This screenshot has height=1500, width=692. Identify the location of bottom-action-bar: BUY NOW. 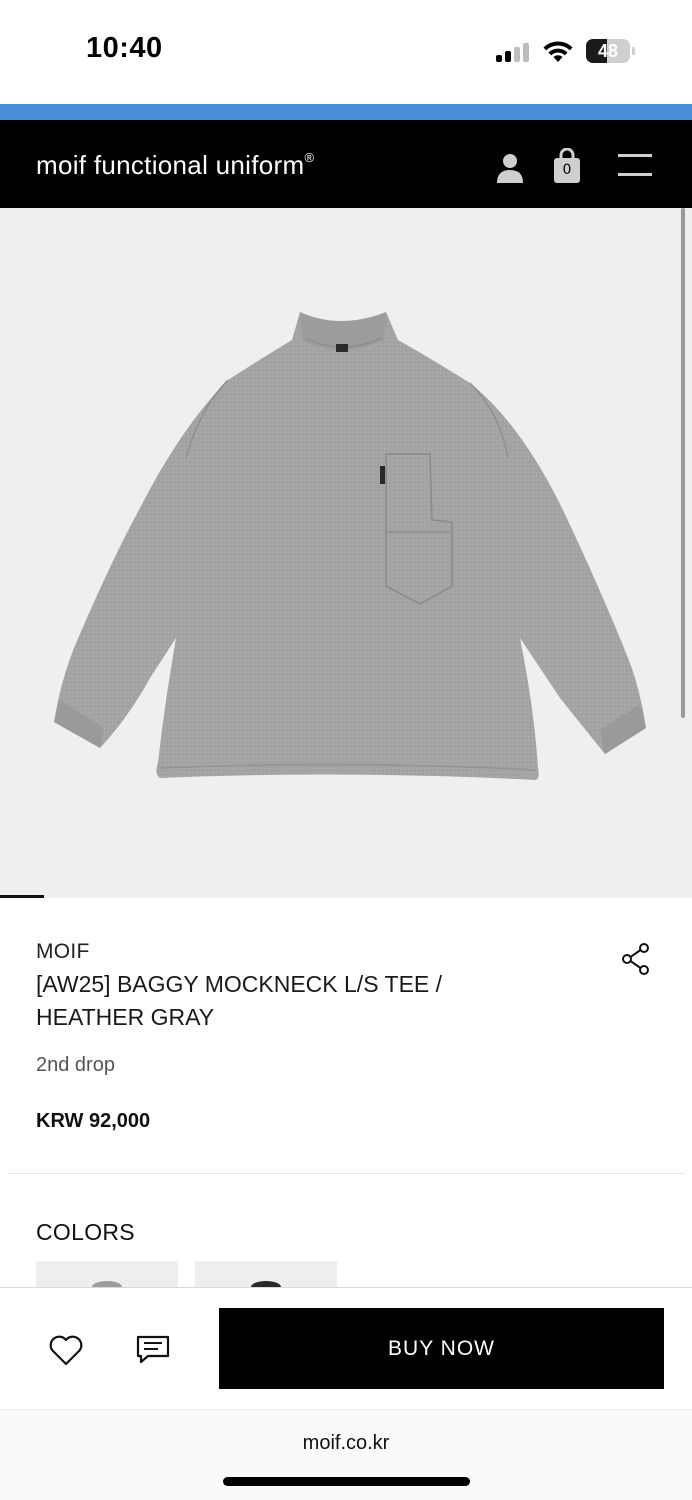
(346, 1348).